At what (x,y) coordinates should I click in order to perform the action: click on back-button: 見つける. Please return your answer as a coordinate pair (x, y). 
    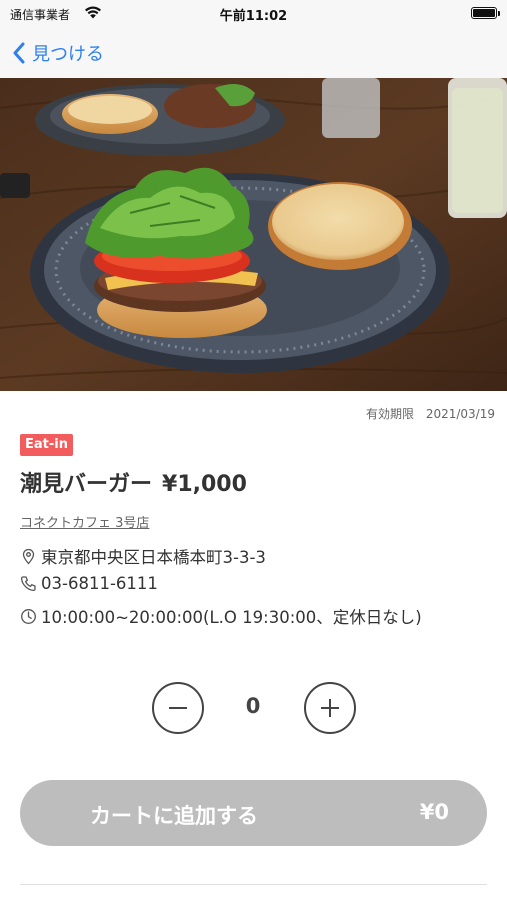
    Looking at the image, I should click on (58, 53).